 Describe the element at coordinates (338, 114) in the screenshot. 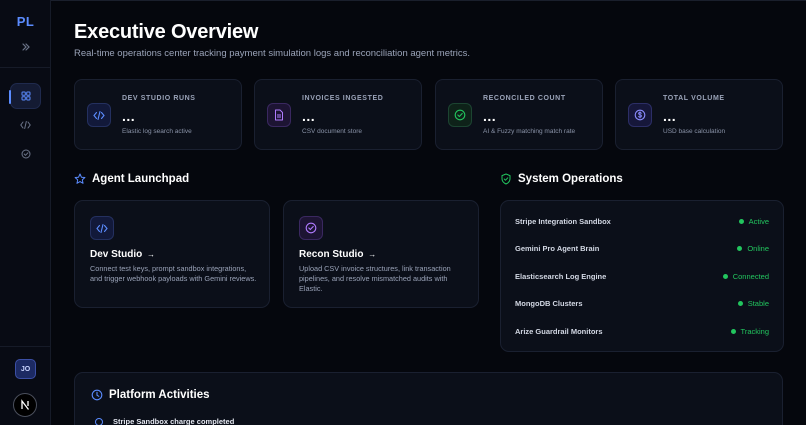

I see `stat-card-invoices-ingested: INVOICES INGESTED ... CSV document store` at that location.